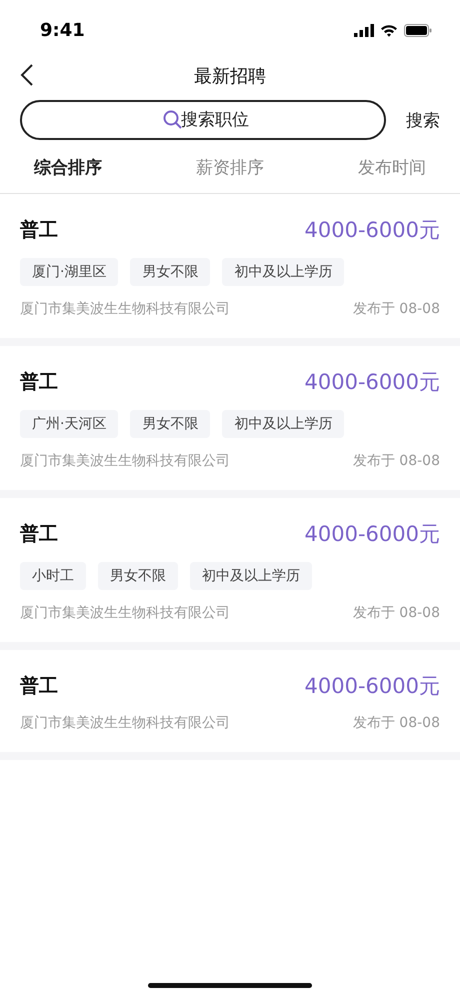 The image size is (460, 996). I want to click on status-time: 9:41, so click(62, 30).